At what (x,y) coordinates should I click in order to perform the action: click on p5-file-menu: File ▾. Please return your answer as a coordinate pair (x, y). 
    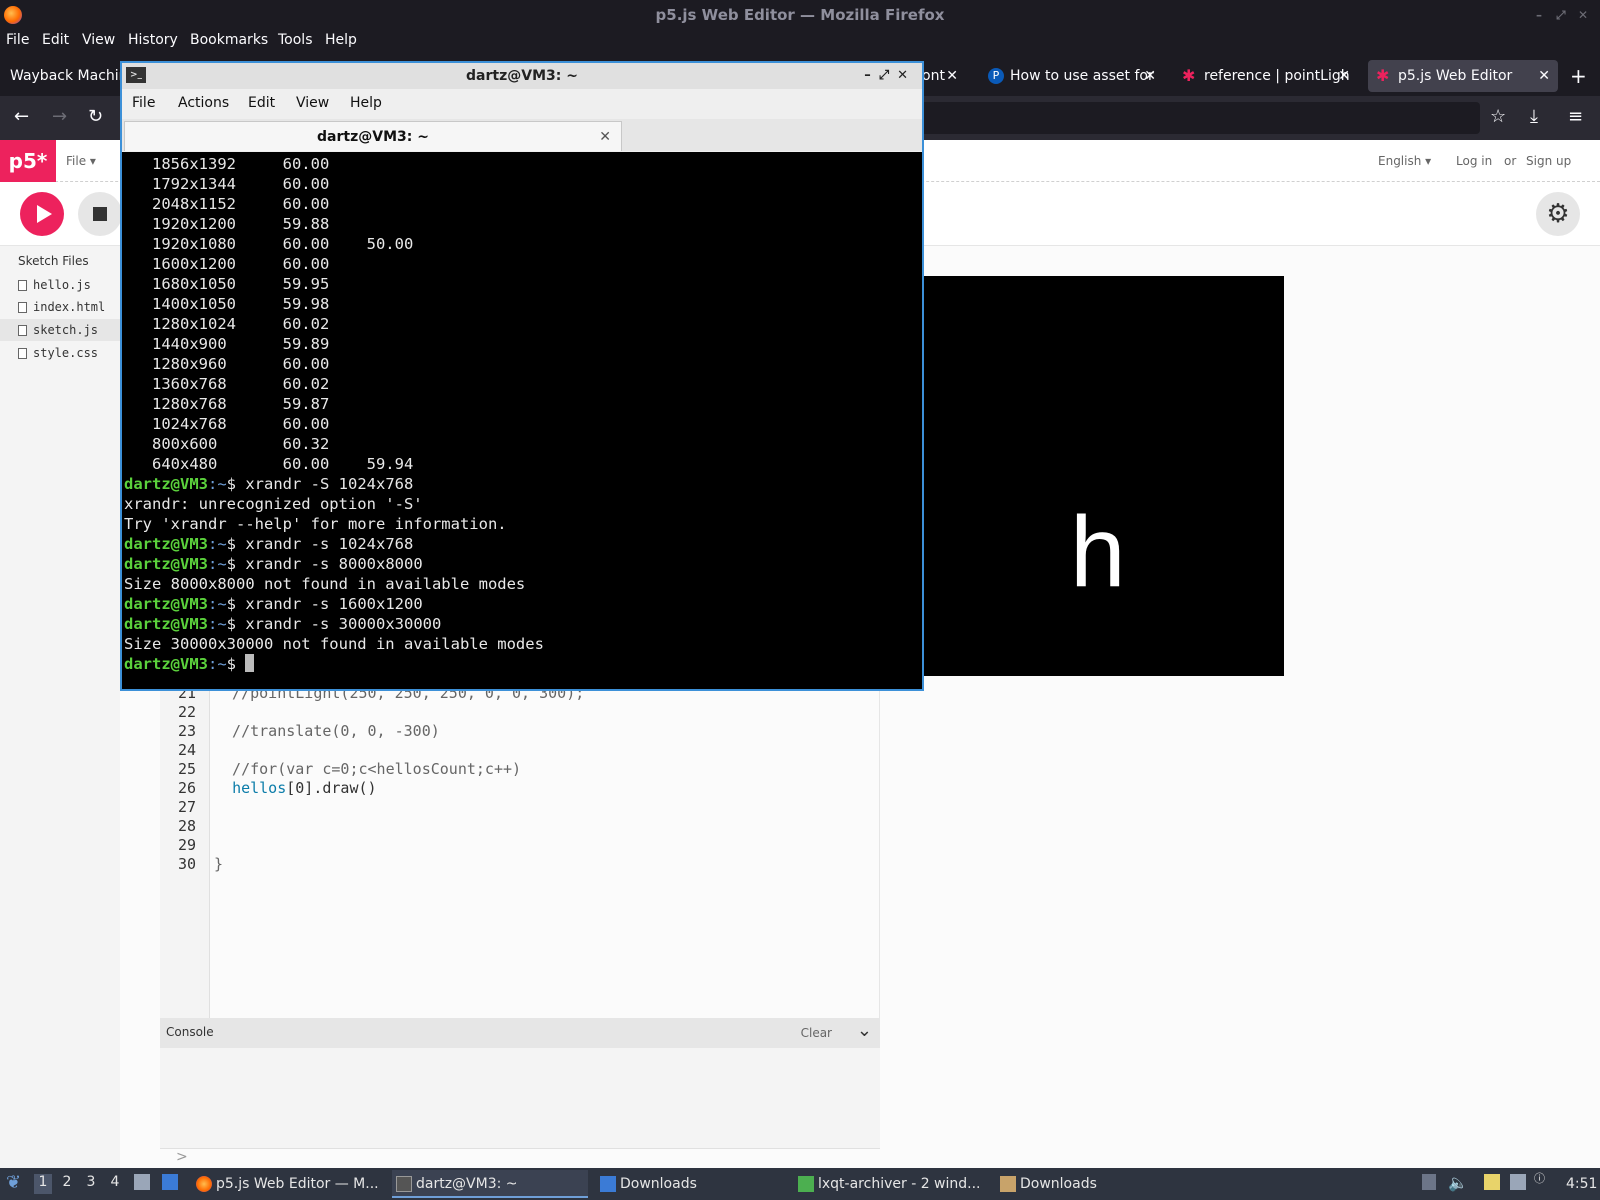
    Looking at the image, I should click on (81, 161).